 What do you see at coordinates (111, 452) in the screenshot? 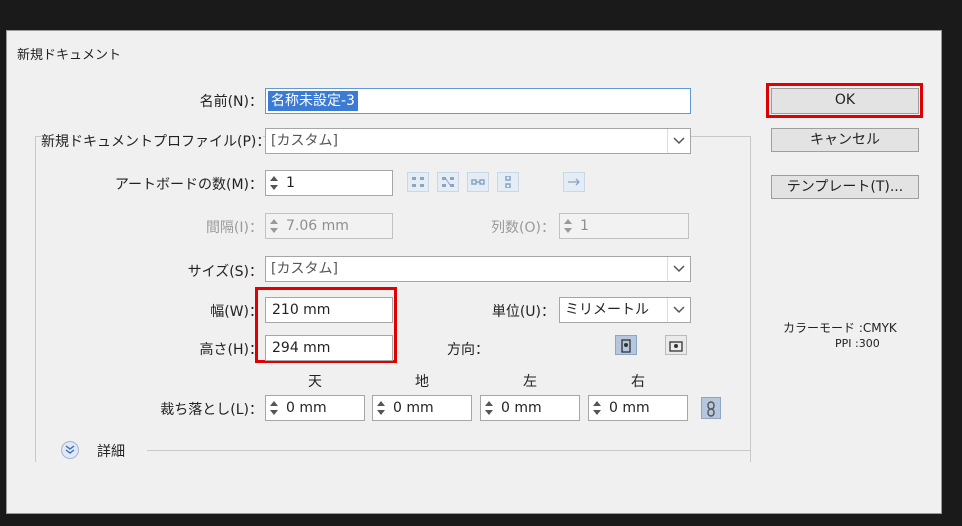
I see `details-label: 詳細` at bounding box center [111, 452].